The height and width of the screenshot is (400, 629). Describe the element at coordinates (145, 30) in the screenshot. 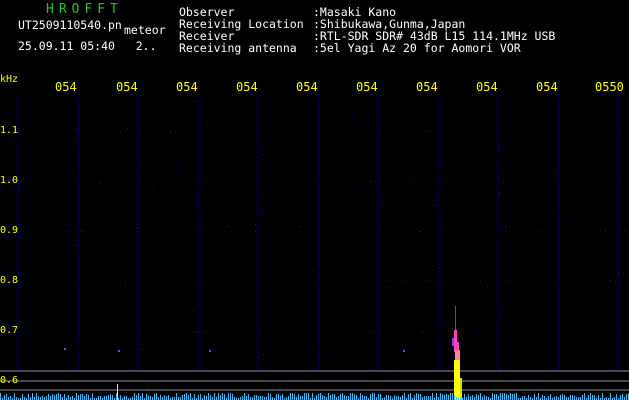

I see `mode-label: meteor` at that location.